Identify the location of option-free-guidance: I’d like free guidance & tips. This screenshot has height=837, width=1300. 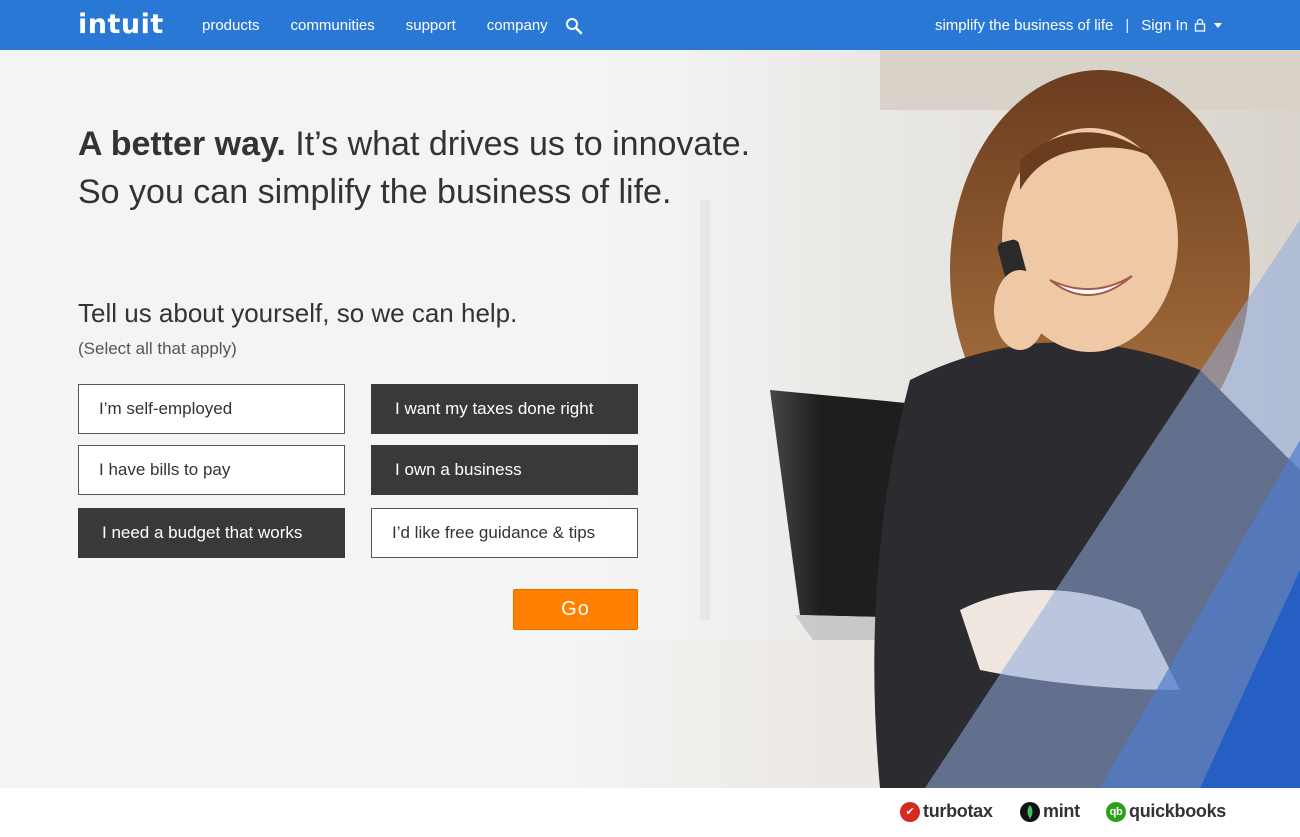
(504, 533).